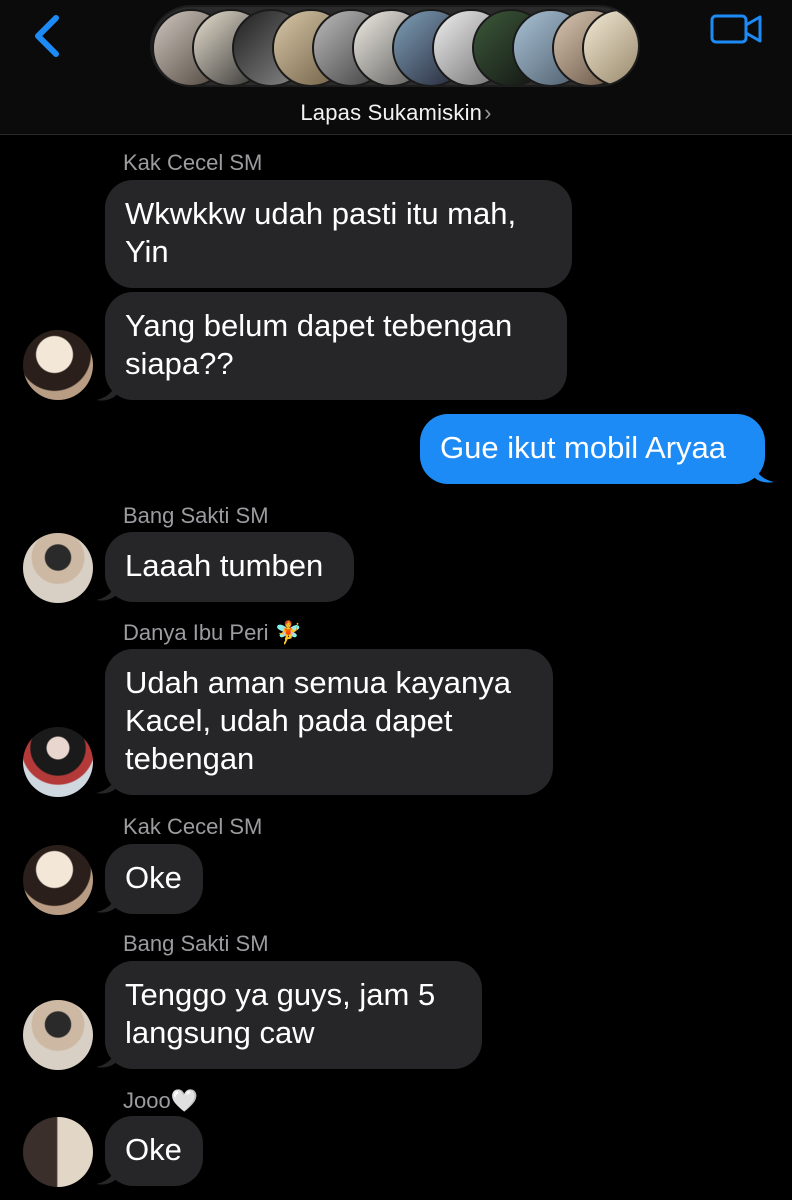 The width and height of the screenshot is (792, 1200). Describe the element at coordinates (293, 1015) in the screenshot. I see `message-bubble: Tenggo ya guys, jam 5 langsung caw` at that location.